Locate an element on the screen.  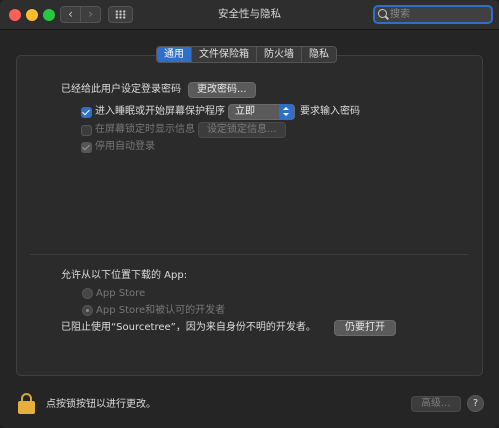
app-store-identified-radio is located at coordinates (87, 310).